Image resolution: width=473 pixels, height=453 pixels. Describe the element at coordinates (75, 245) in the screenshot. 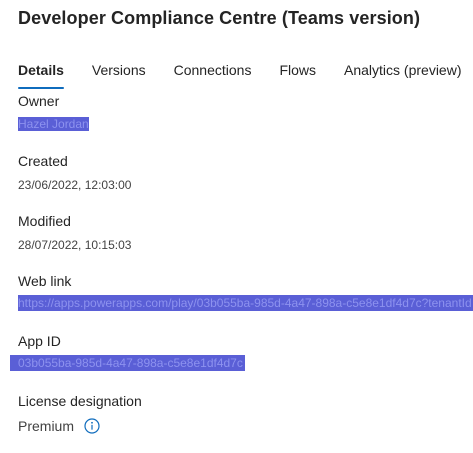

I see `modified-value: 28/07/2022, 10:15:03` at that location.